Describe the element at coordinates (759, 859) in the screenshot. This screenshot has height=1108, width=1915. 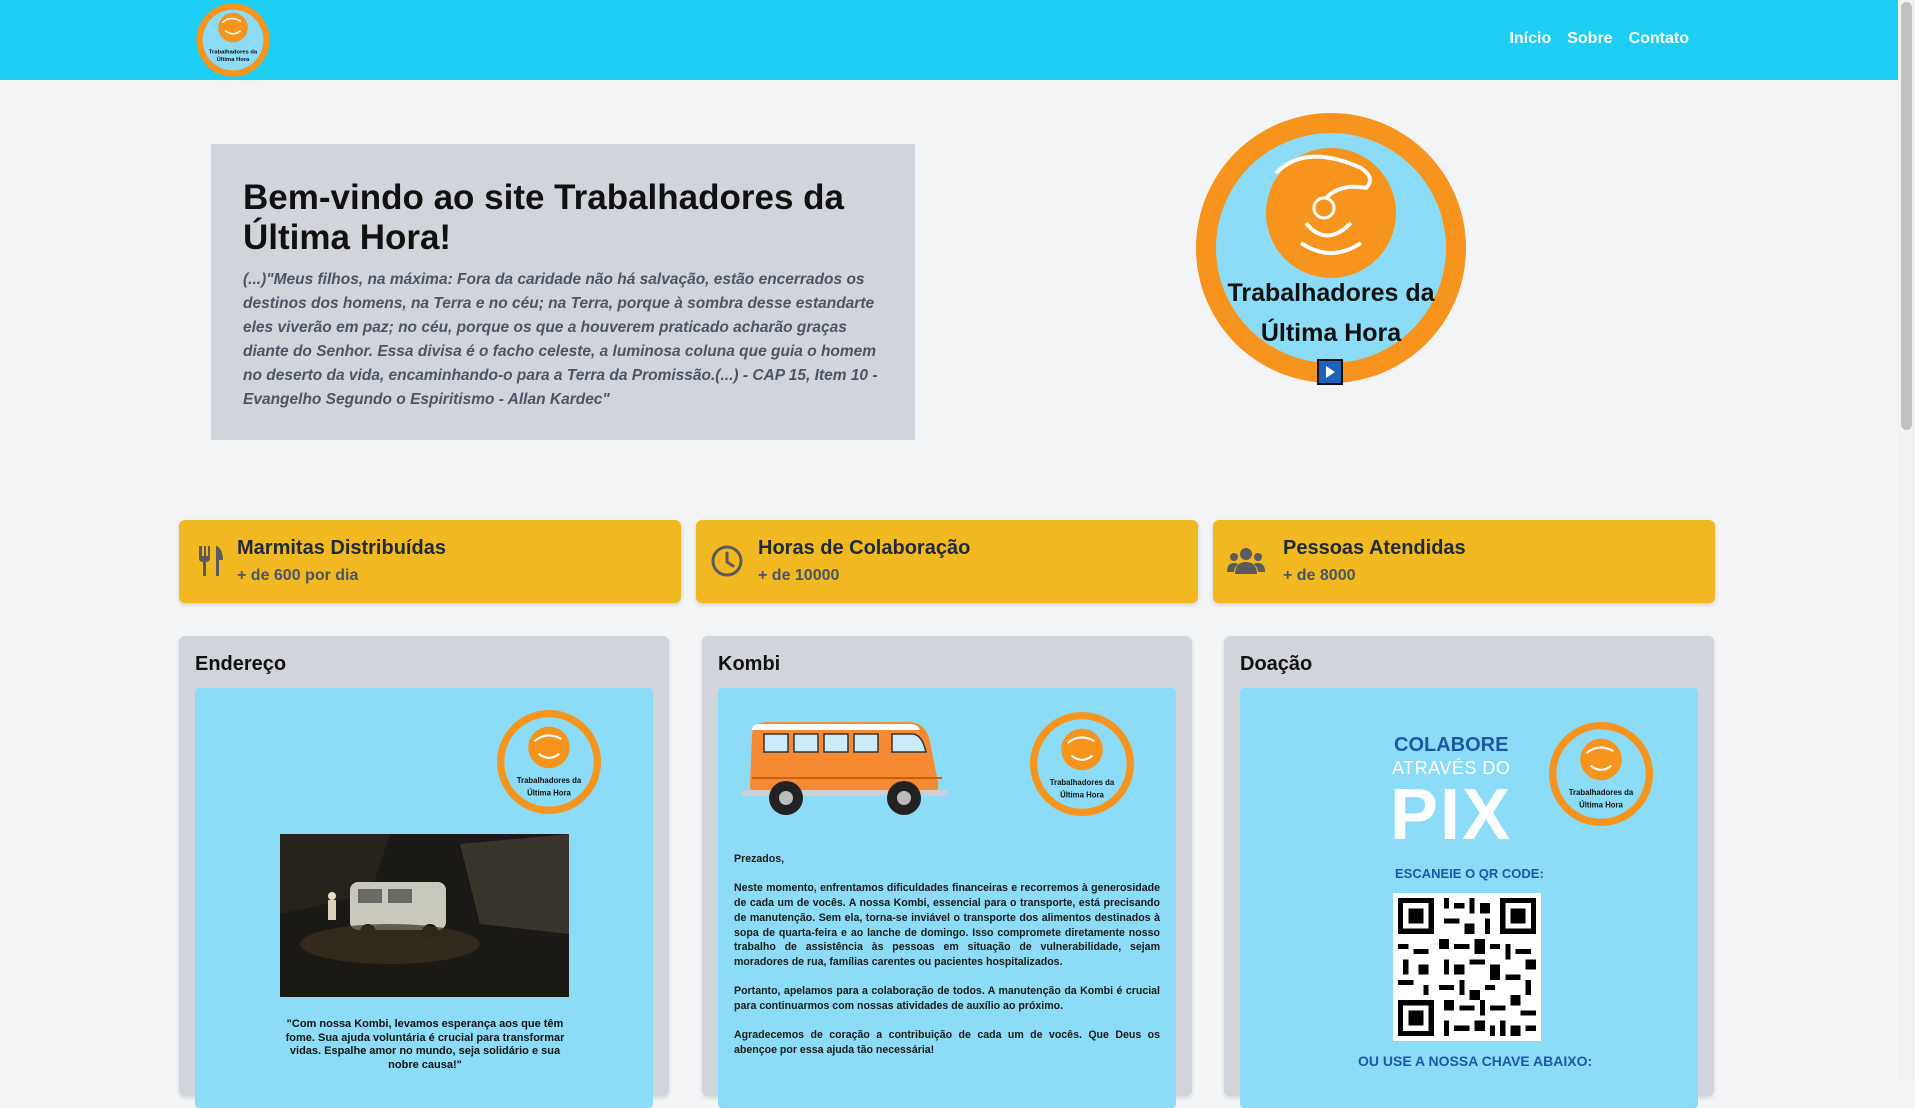
I see `letter-greeting: Prezados,` at that location.